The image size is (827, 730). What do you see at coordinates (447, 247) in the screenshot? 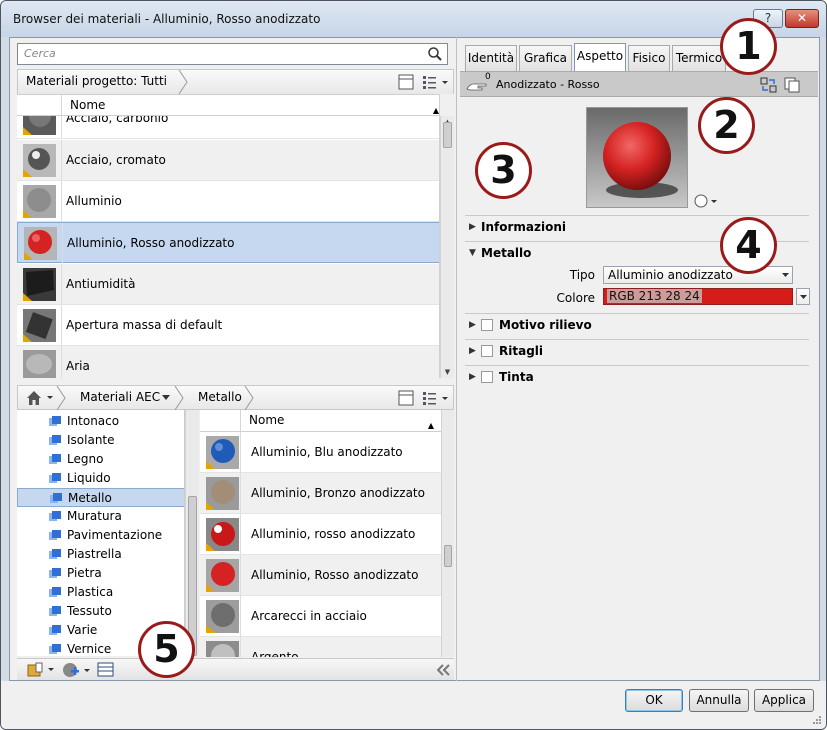
I see `project-list-scrollbar: ▲ ▼` at bounding box center [447, 247].